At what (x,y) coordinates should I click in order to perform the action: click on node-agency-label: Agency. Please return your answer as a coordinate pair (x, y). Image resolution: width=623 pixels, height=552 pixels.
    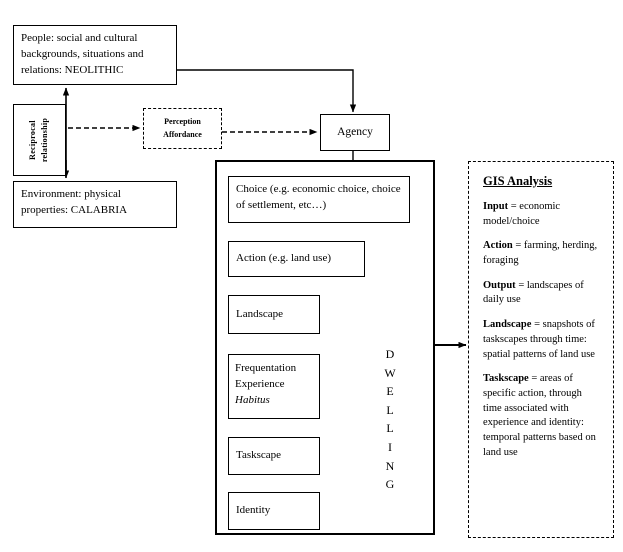
    Looking at the image, I should click on (355, 132).